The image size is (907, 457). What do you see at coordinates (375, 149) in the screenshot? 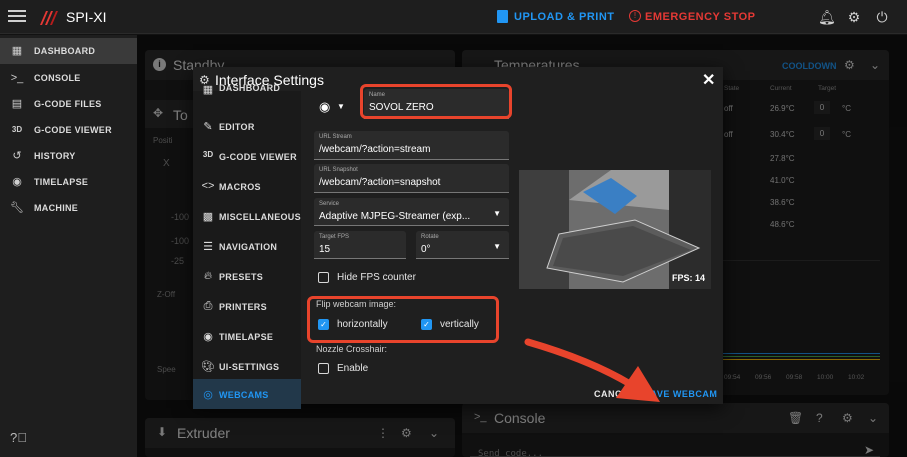
I see `field-value: /webcam/?action=stream` at bounding box center [375, 149].